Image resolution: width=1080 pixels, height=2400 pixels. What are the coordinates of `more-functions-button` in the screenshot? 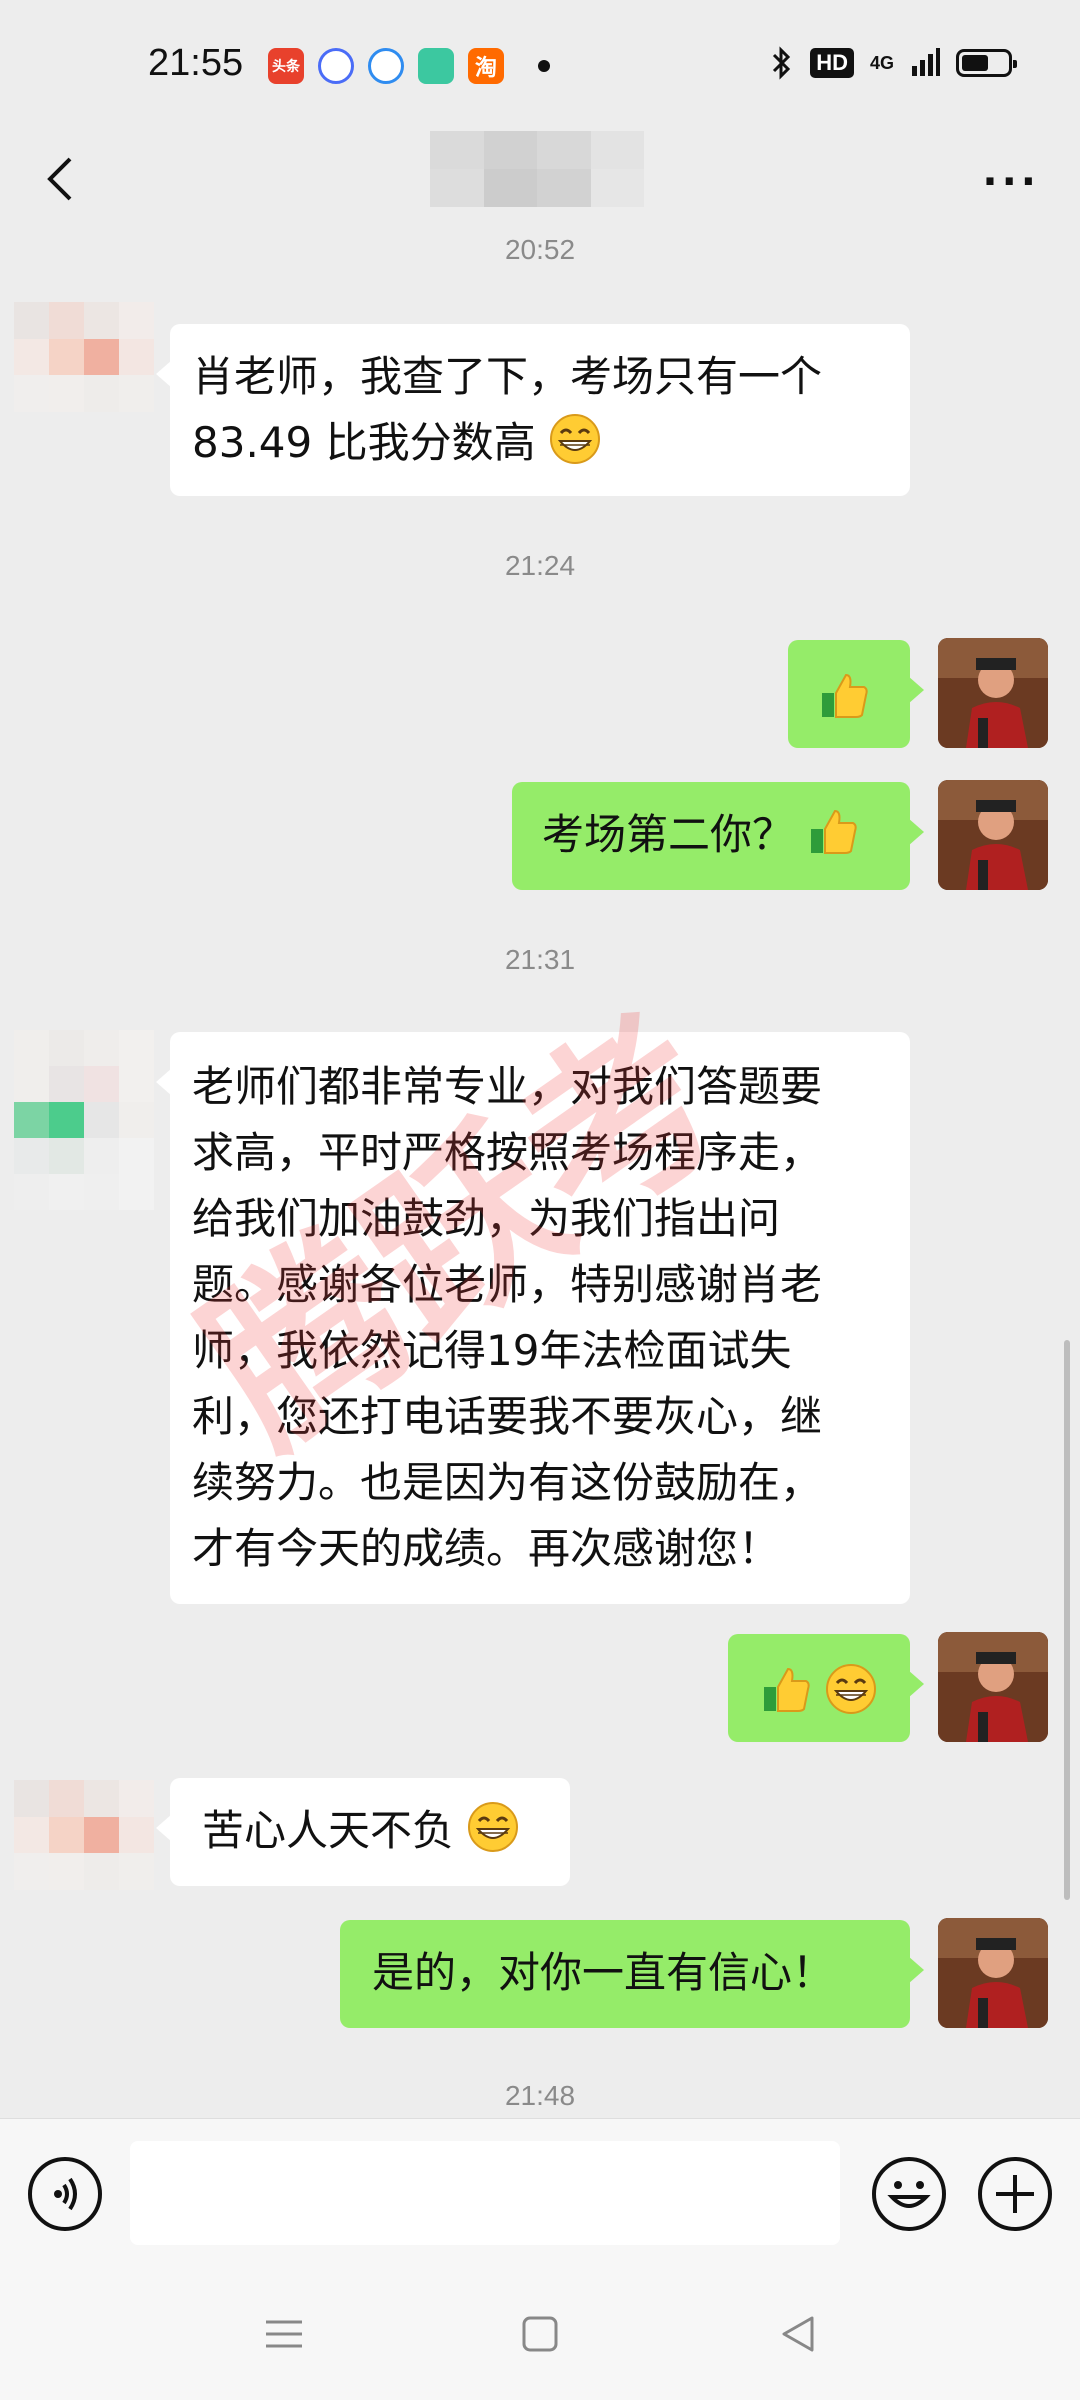 It's located at (1015, 2194).